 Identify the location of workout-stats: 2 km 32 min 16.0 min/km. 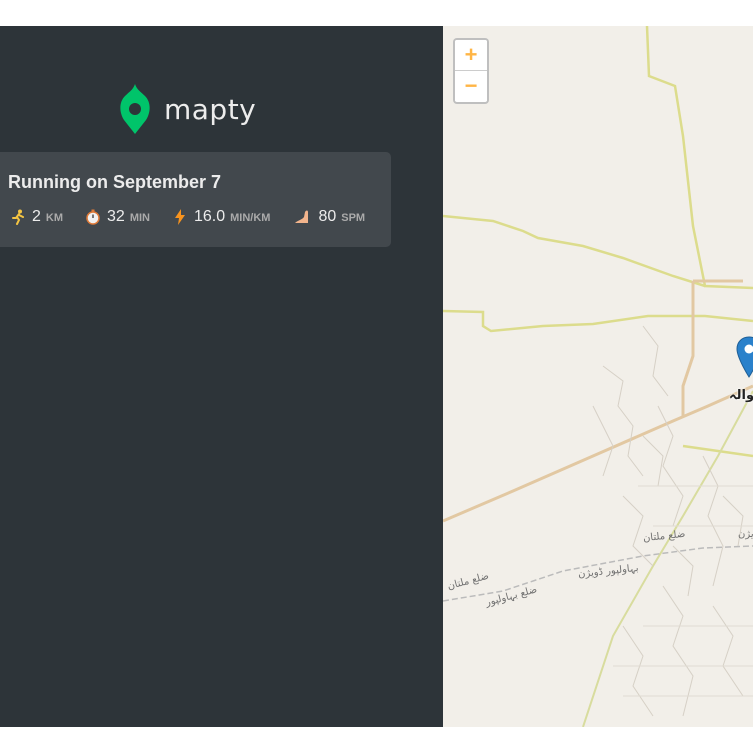
(198, 217).